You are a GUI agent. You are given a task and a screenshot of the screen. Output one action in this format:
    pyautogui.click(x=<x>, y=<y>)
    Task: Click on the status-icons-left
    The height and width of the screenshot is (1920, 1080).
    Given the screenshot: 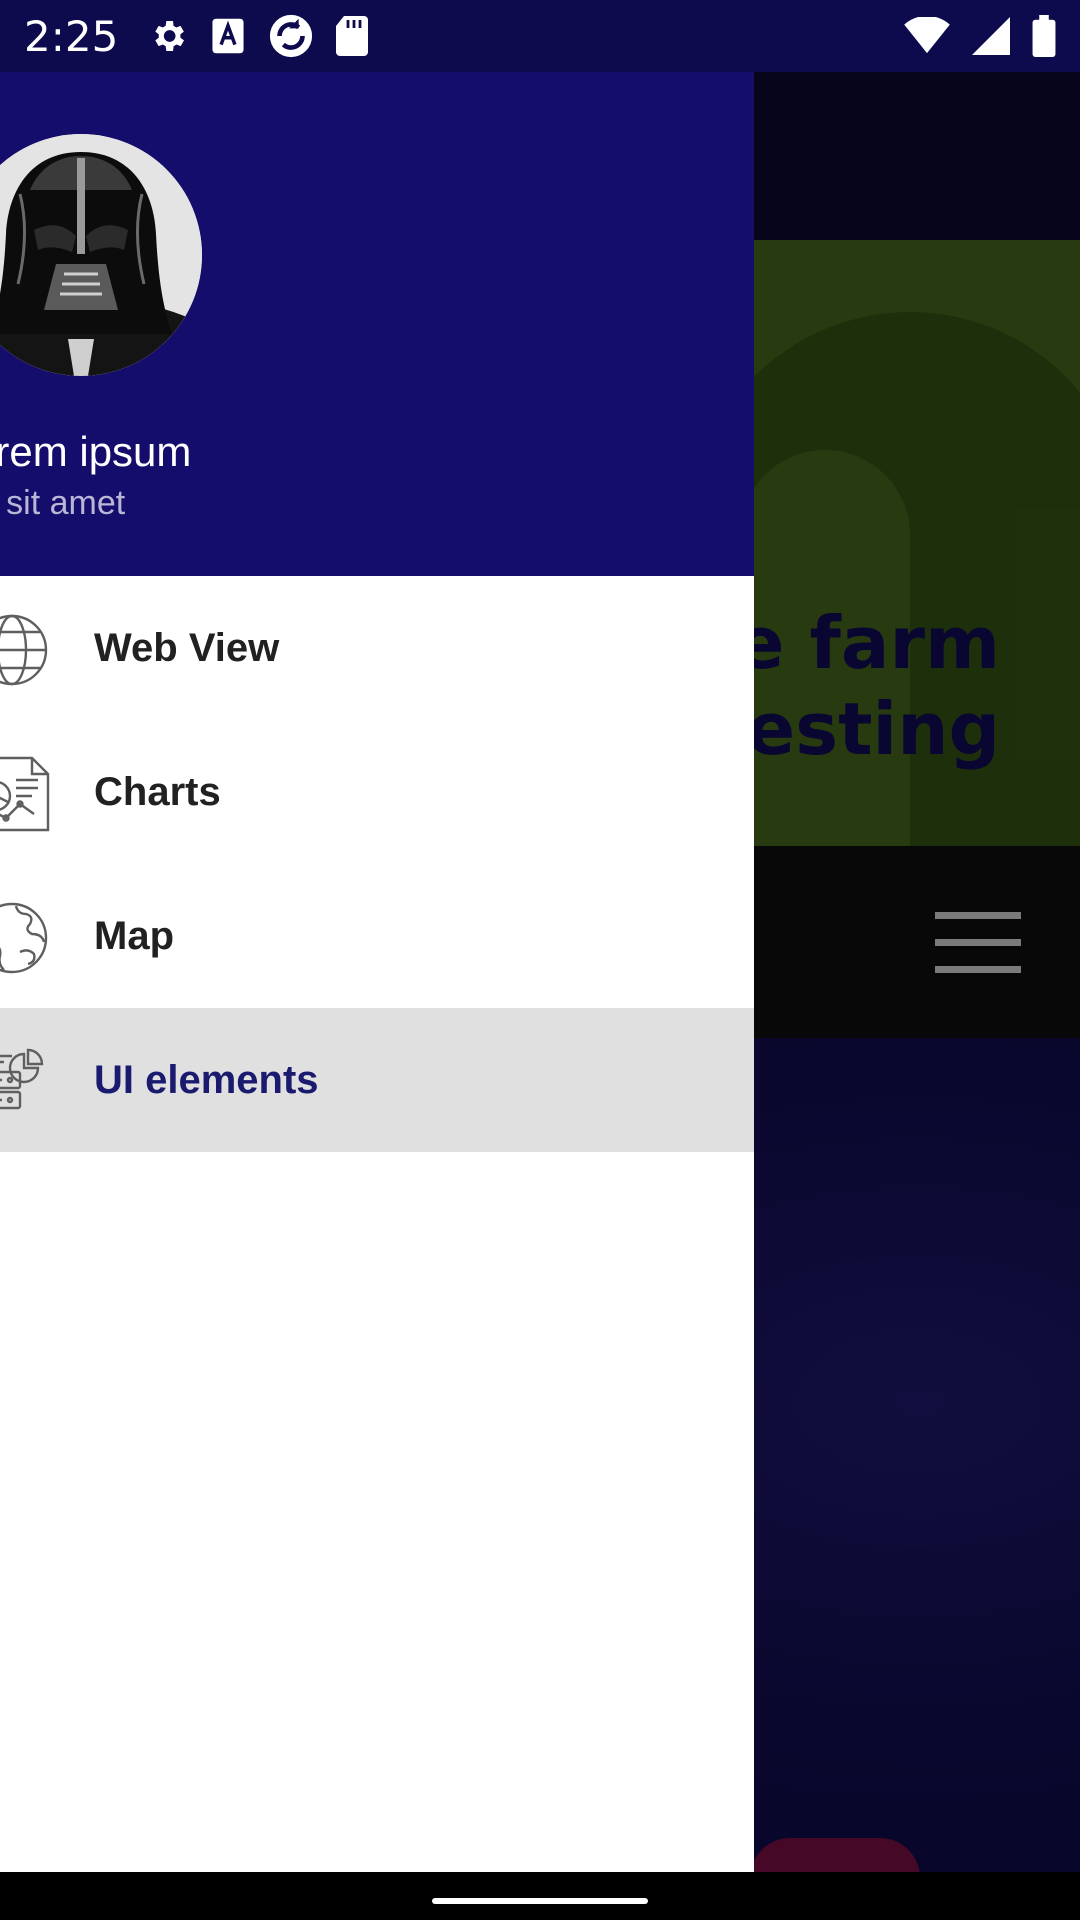 What is the action you would take?
    pyautogui.click(x=258, y=36)
    